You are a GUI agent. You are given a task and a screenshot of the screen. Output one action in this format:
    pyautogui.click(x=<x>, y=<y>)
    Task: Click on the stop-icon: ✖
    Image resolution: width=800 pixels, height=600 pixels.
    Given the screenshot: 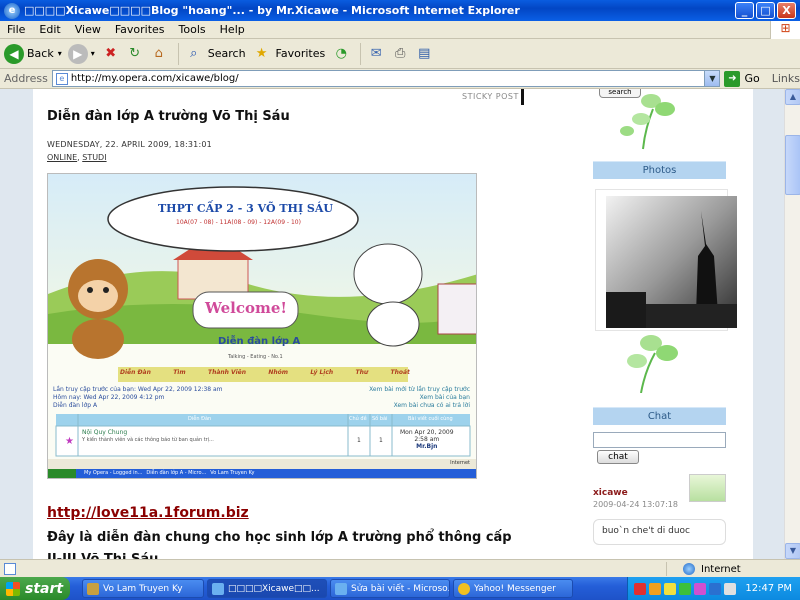 What is the action you would take?
    pyautogui.click(x=111, y=54)
    